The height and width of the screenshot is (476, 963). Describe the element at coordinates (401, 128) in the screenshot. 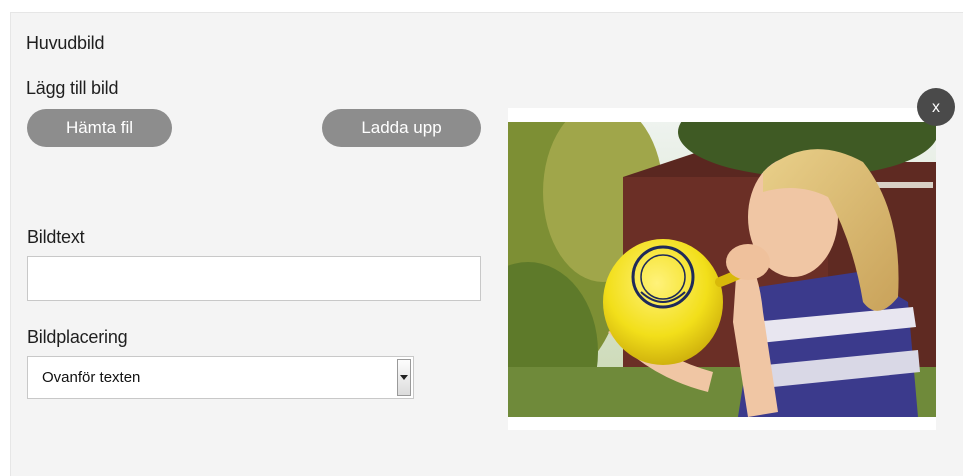

I see `upload-button: Ladda upp` at that location.